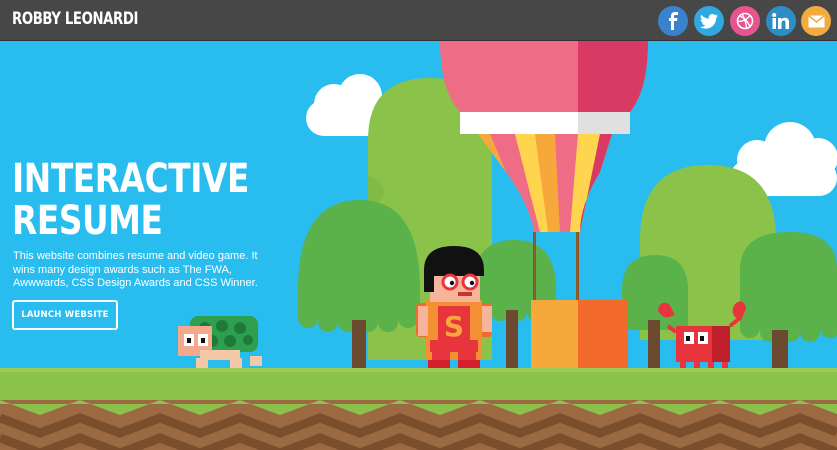 This screenshot has width=837, height=450. Describe the element at coordinates (709, 21) in the screenshot. I see `twitter-icon` at that location.